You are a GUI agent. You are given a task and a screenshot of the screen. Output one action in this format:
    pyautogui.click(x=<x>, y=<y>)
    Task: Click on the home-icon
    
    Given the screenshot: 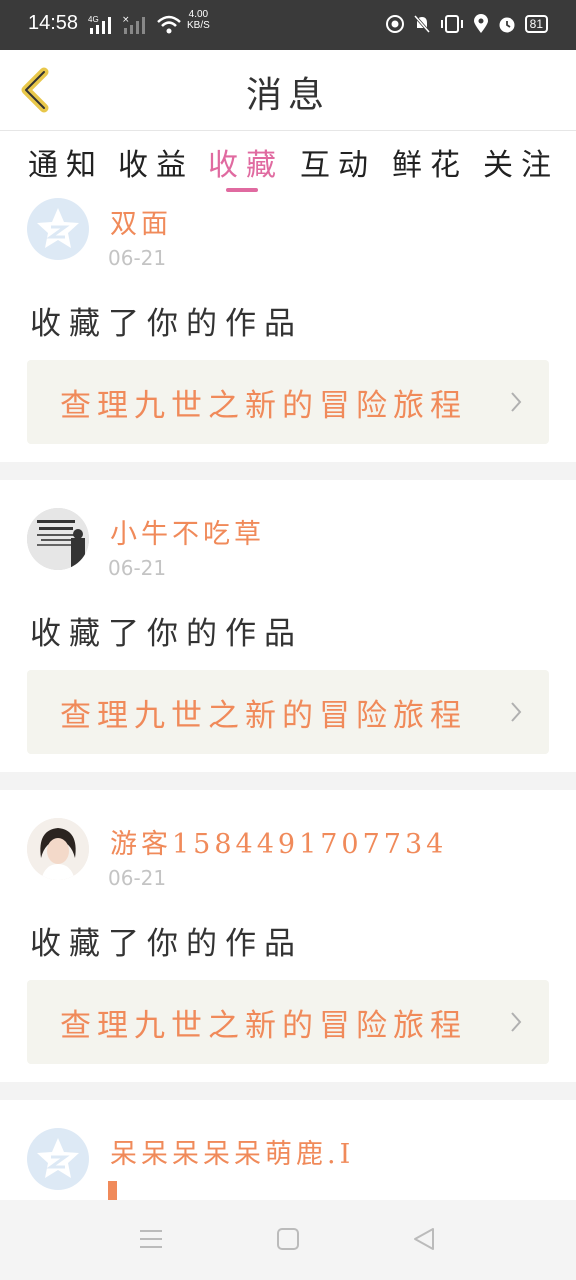 What is the action you would take?
    pyautogui.click(x=288, y=1239)
    